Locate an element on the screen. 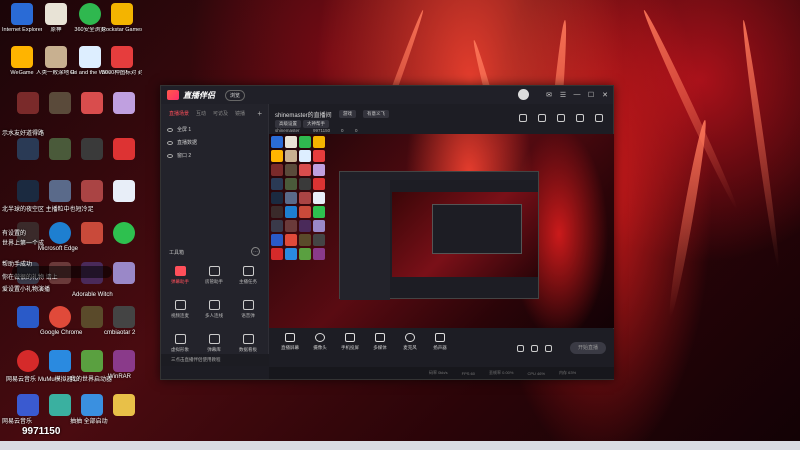  video-link-icon is located at coordinates (180, 305).